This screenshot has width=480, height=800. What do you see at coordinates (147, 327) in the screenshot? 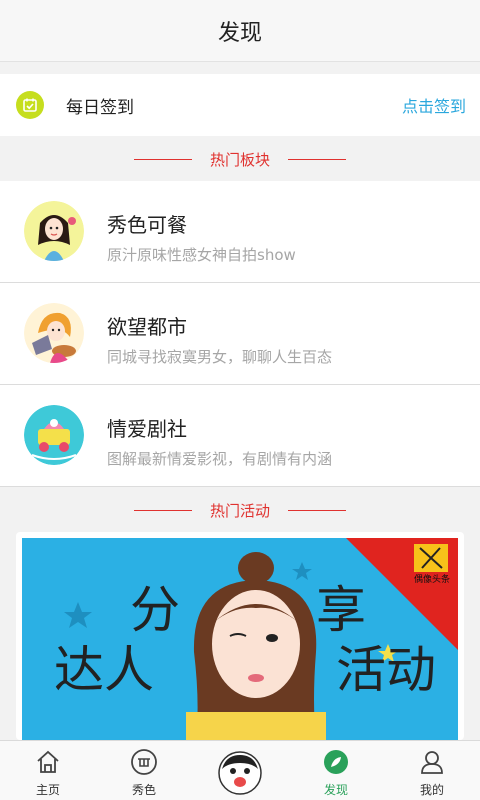
I see `board-title: 欲望都市` at bounding box center [147, 327].